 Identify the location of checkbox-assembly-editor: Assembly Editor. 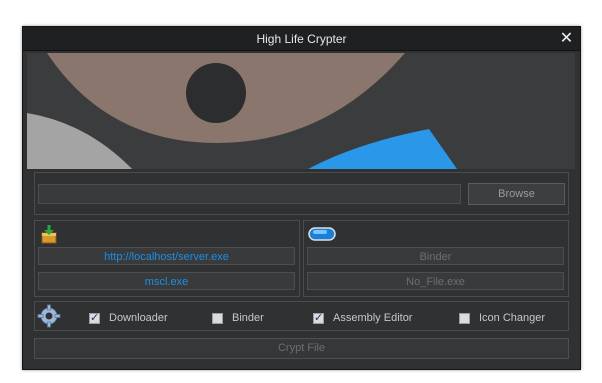
(362, 318).